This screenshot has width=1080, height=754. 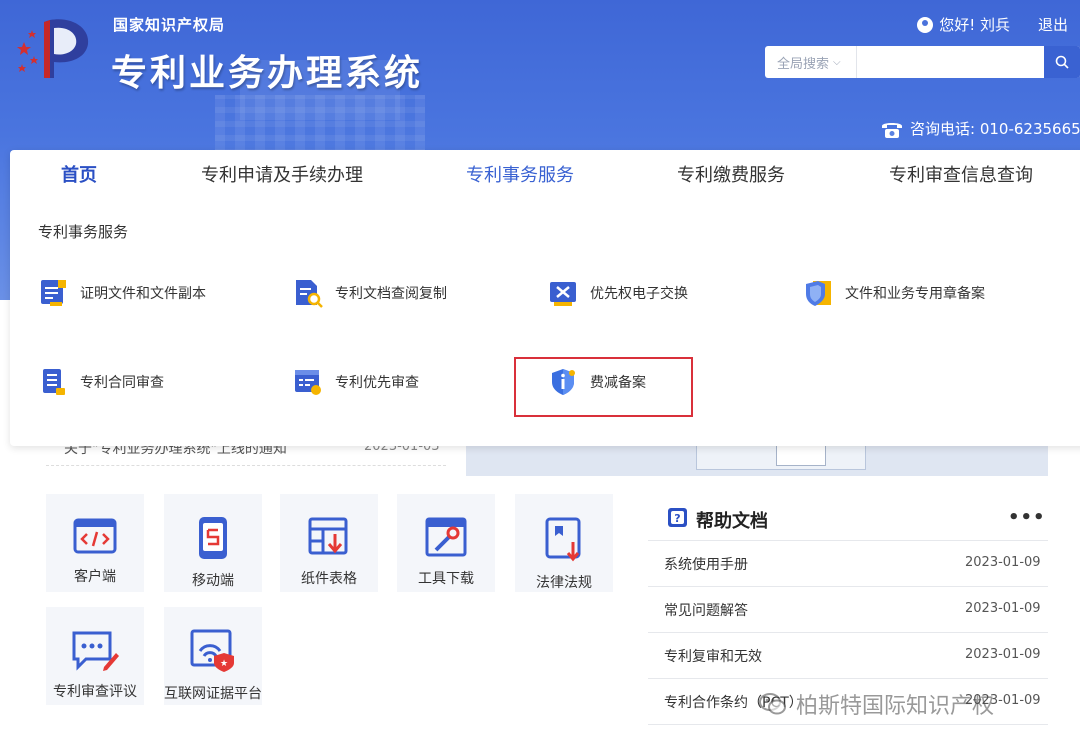 What do you see at coordinates (329, 537) in the screenshot?
I see `table-download-icon` at bounding box center [329, 537].